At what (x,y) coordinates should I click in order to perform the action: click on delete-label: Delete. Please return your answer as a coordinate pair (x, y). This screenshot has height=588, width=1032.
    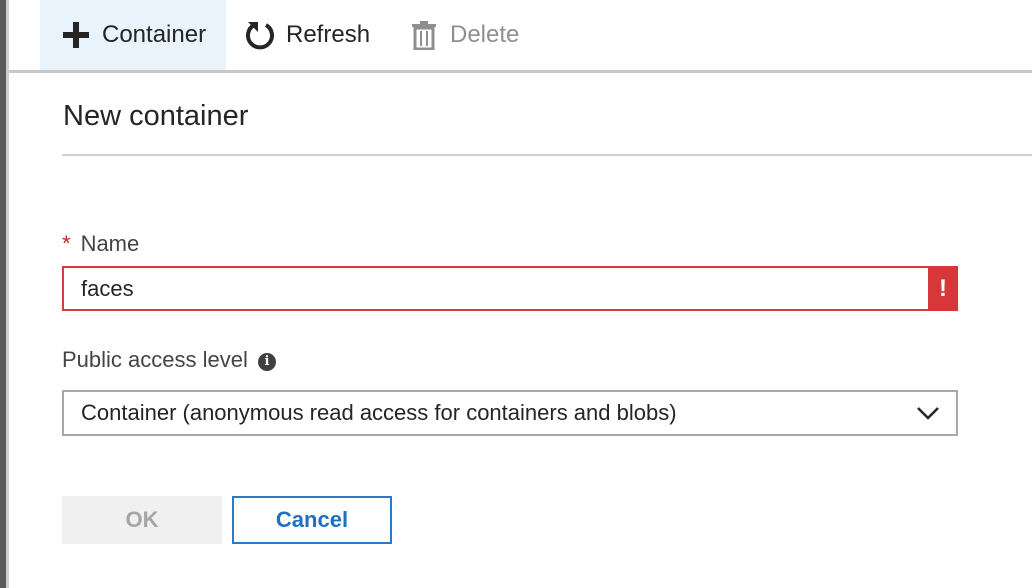
    Looking at the image, I should click on (485, 34).